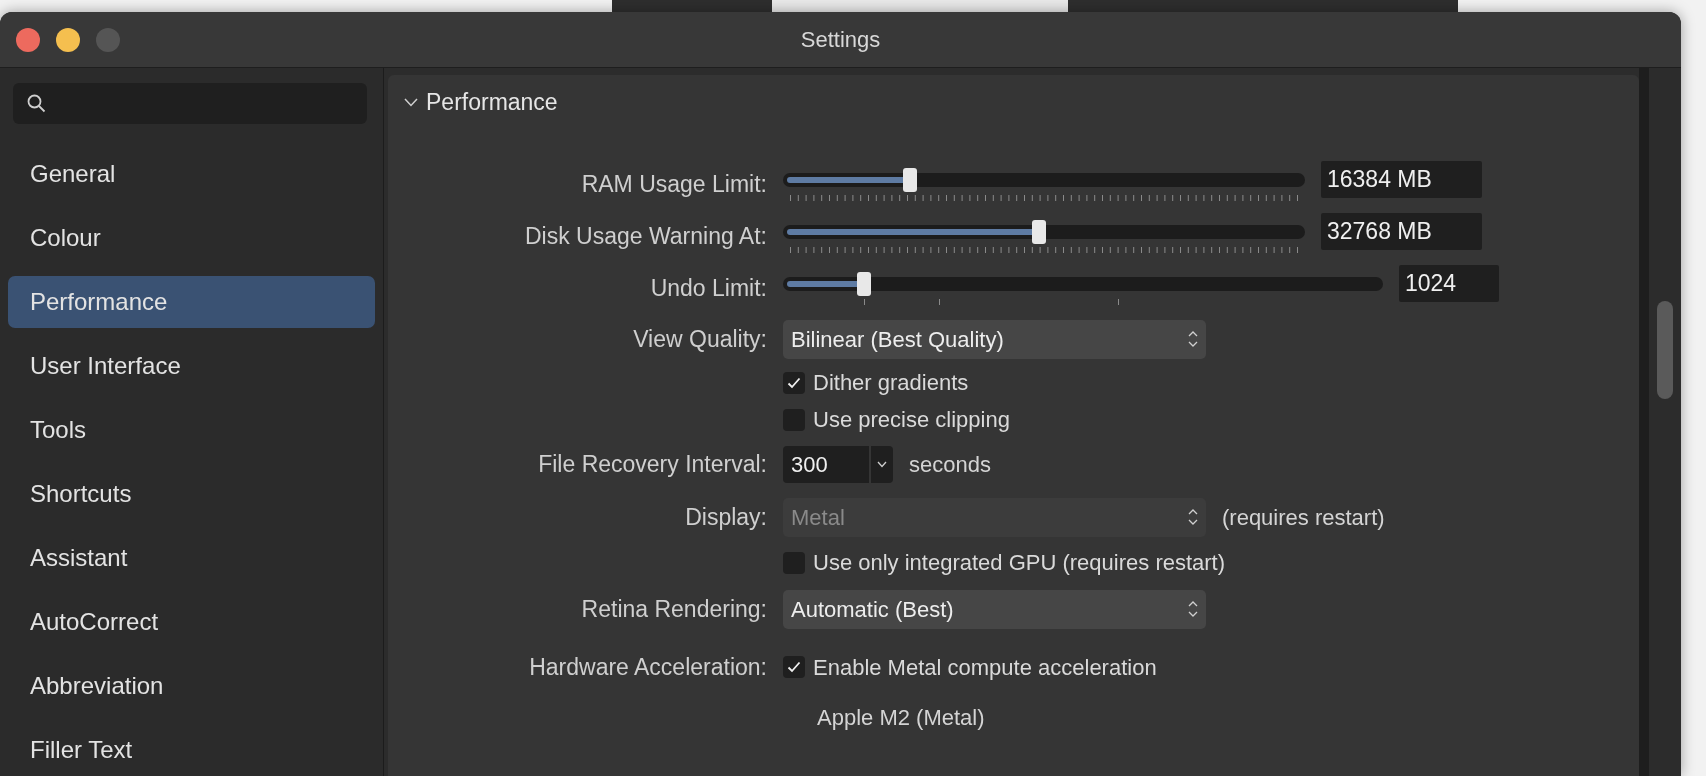  What do you see at coordinates (985, 667) in the screenshot?
I see `checkbox-label: Enable Metal compute acceleration` at bounding box center [985, 667].